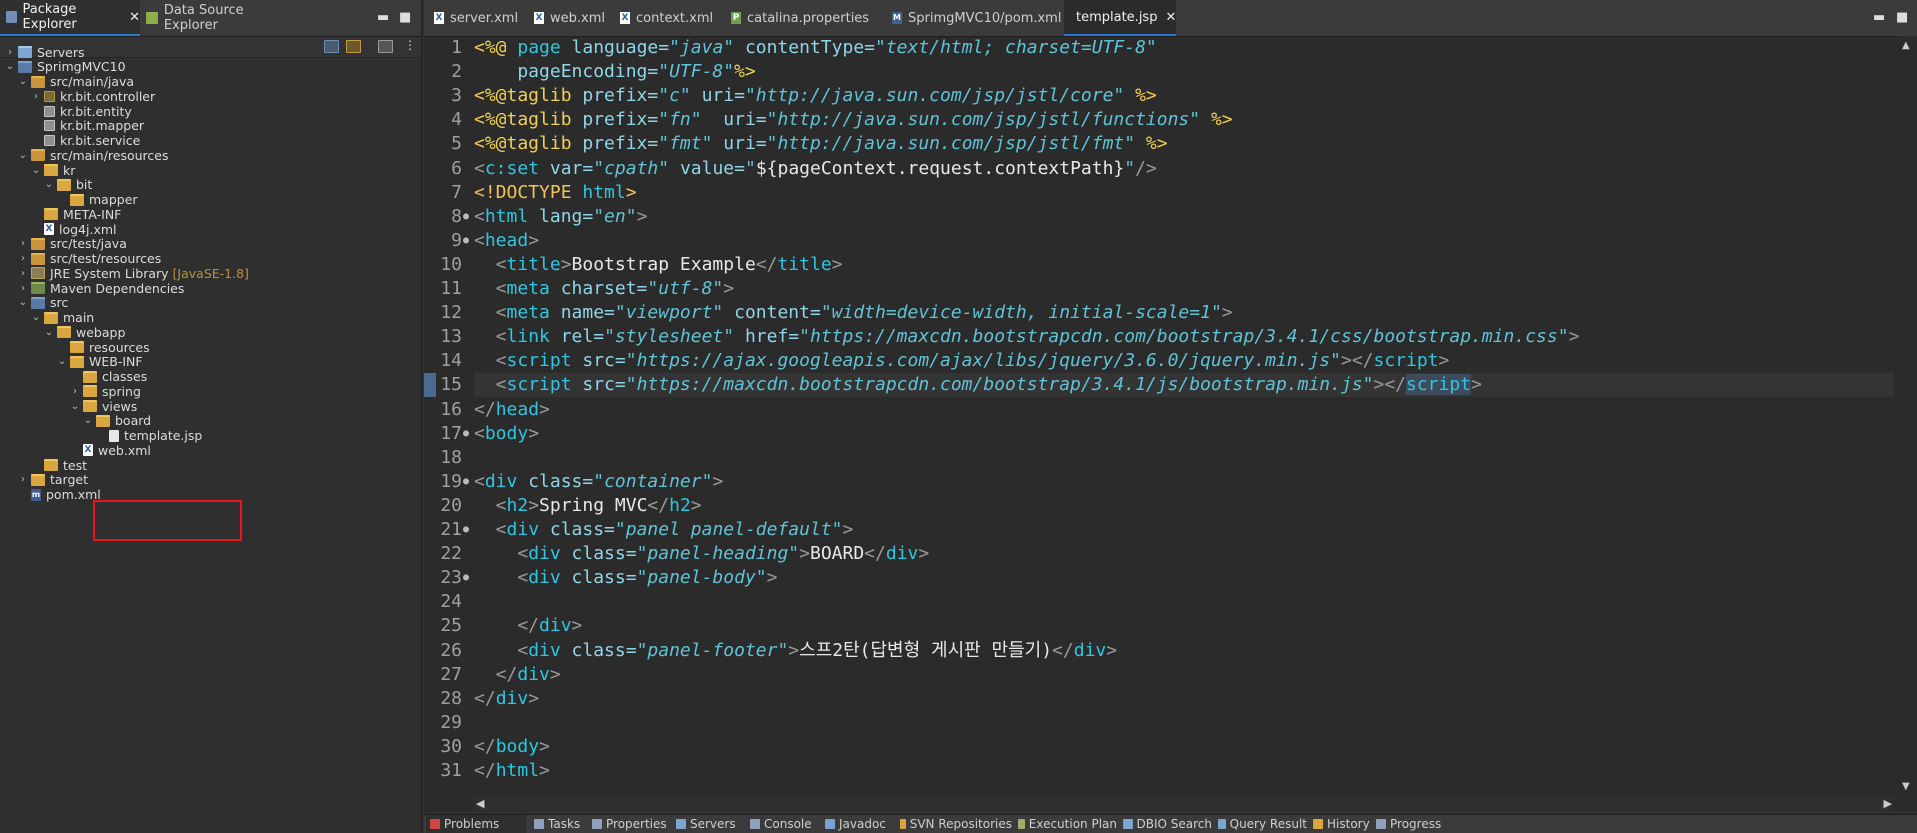  I want to click on bottom-tab: DBIO Search, so click(1165, 824).